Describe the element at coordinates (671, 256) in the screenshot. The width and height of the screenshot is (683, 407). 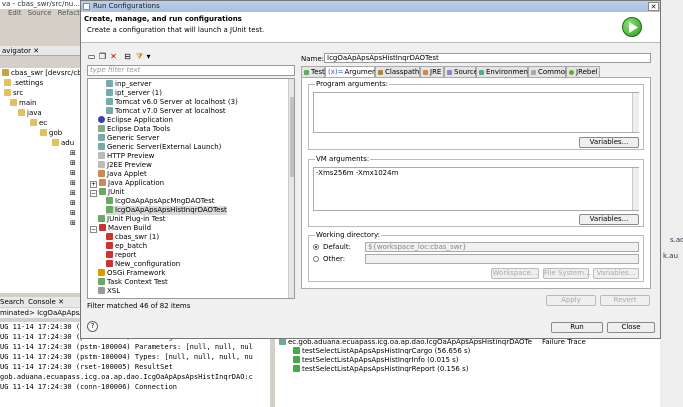
I see `editor-fragment: k.au` at that location.